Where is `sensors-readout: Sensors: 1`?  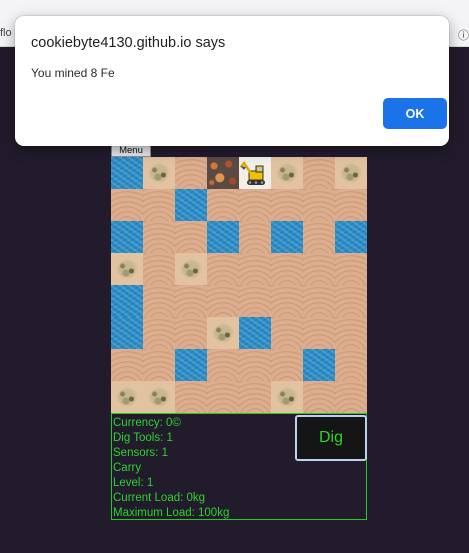 sensors-readout: Sensors: 1 is located at coordinates (140, 453).